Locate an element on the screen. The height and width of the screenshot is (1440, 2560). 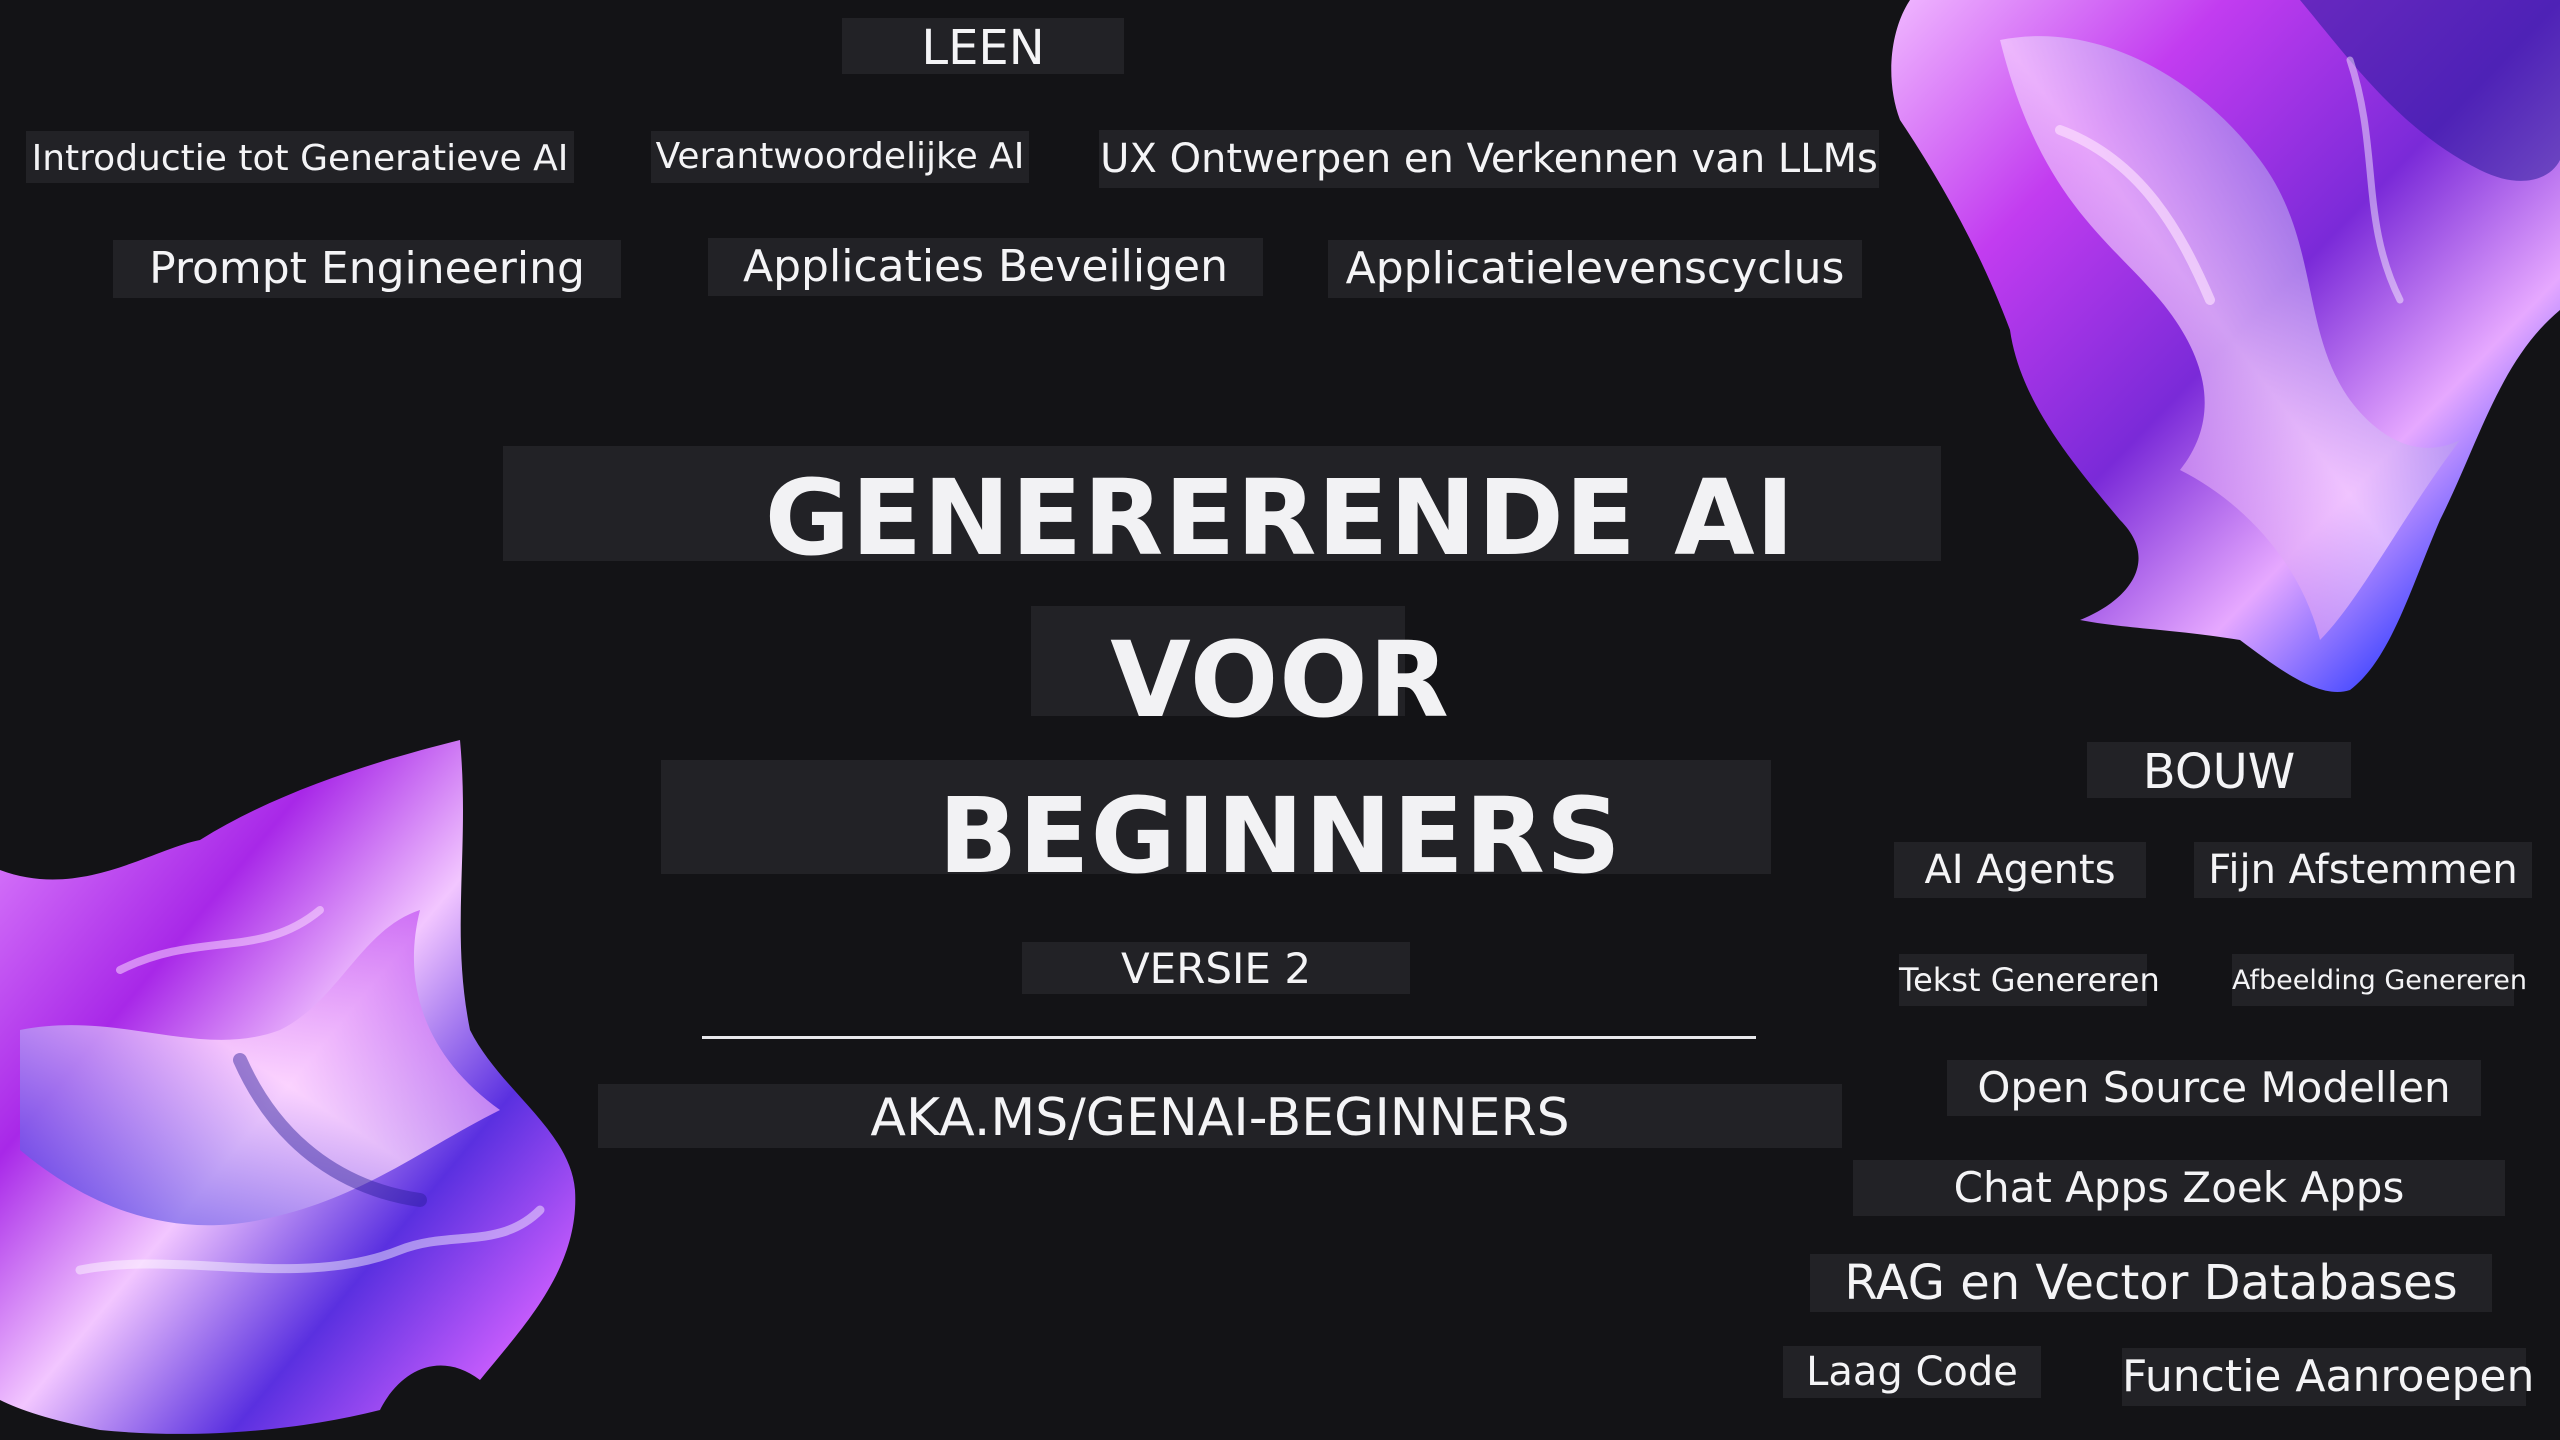
build-heading: BOUW is located at coordinates (2219, 770).